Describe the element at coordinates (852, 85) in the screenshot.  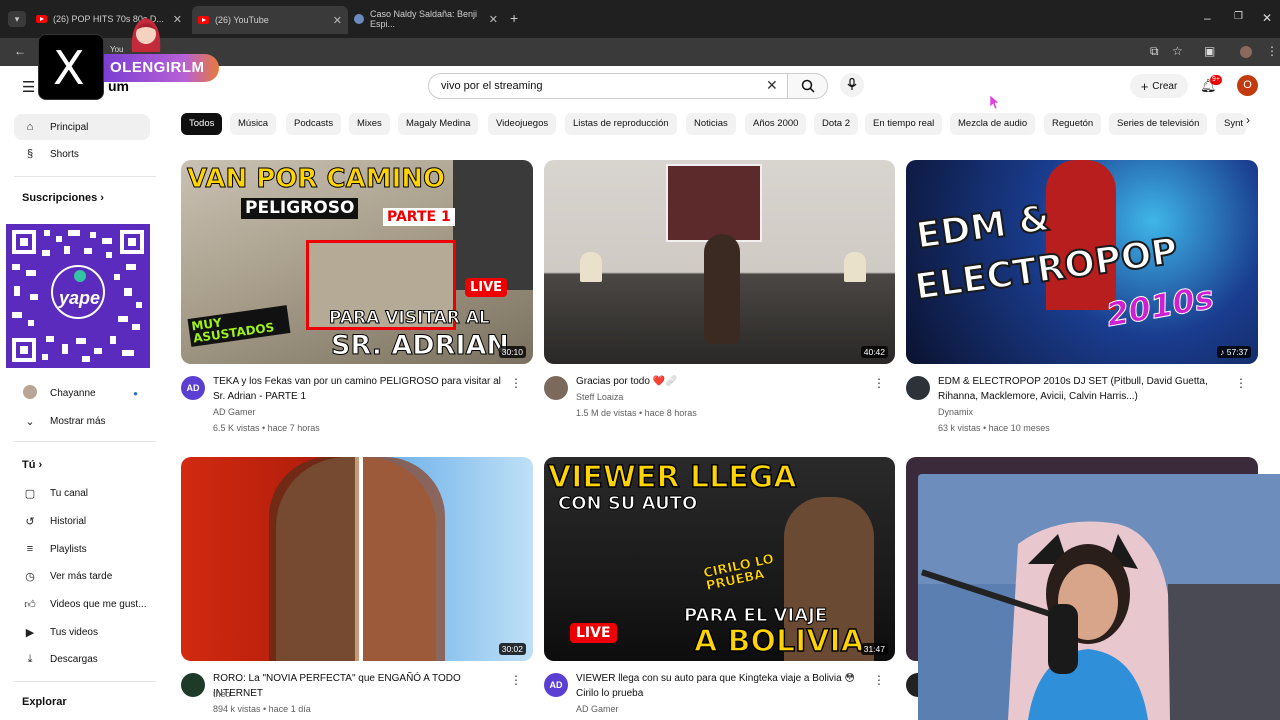
I see `voice-search-button` at that location.